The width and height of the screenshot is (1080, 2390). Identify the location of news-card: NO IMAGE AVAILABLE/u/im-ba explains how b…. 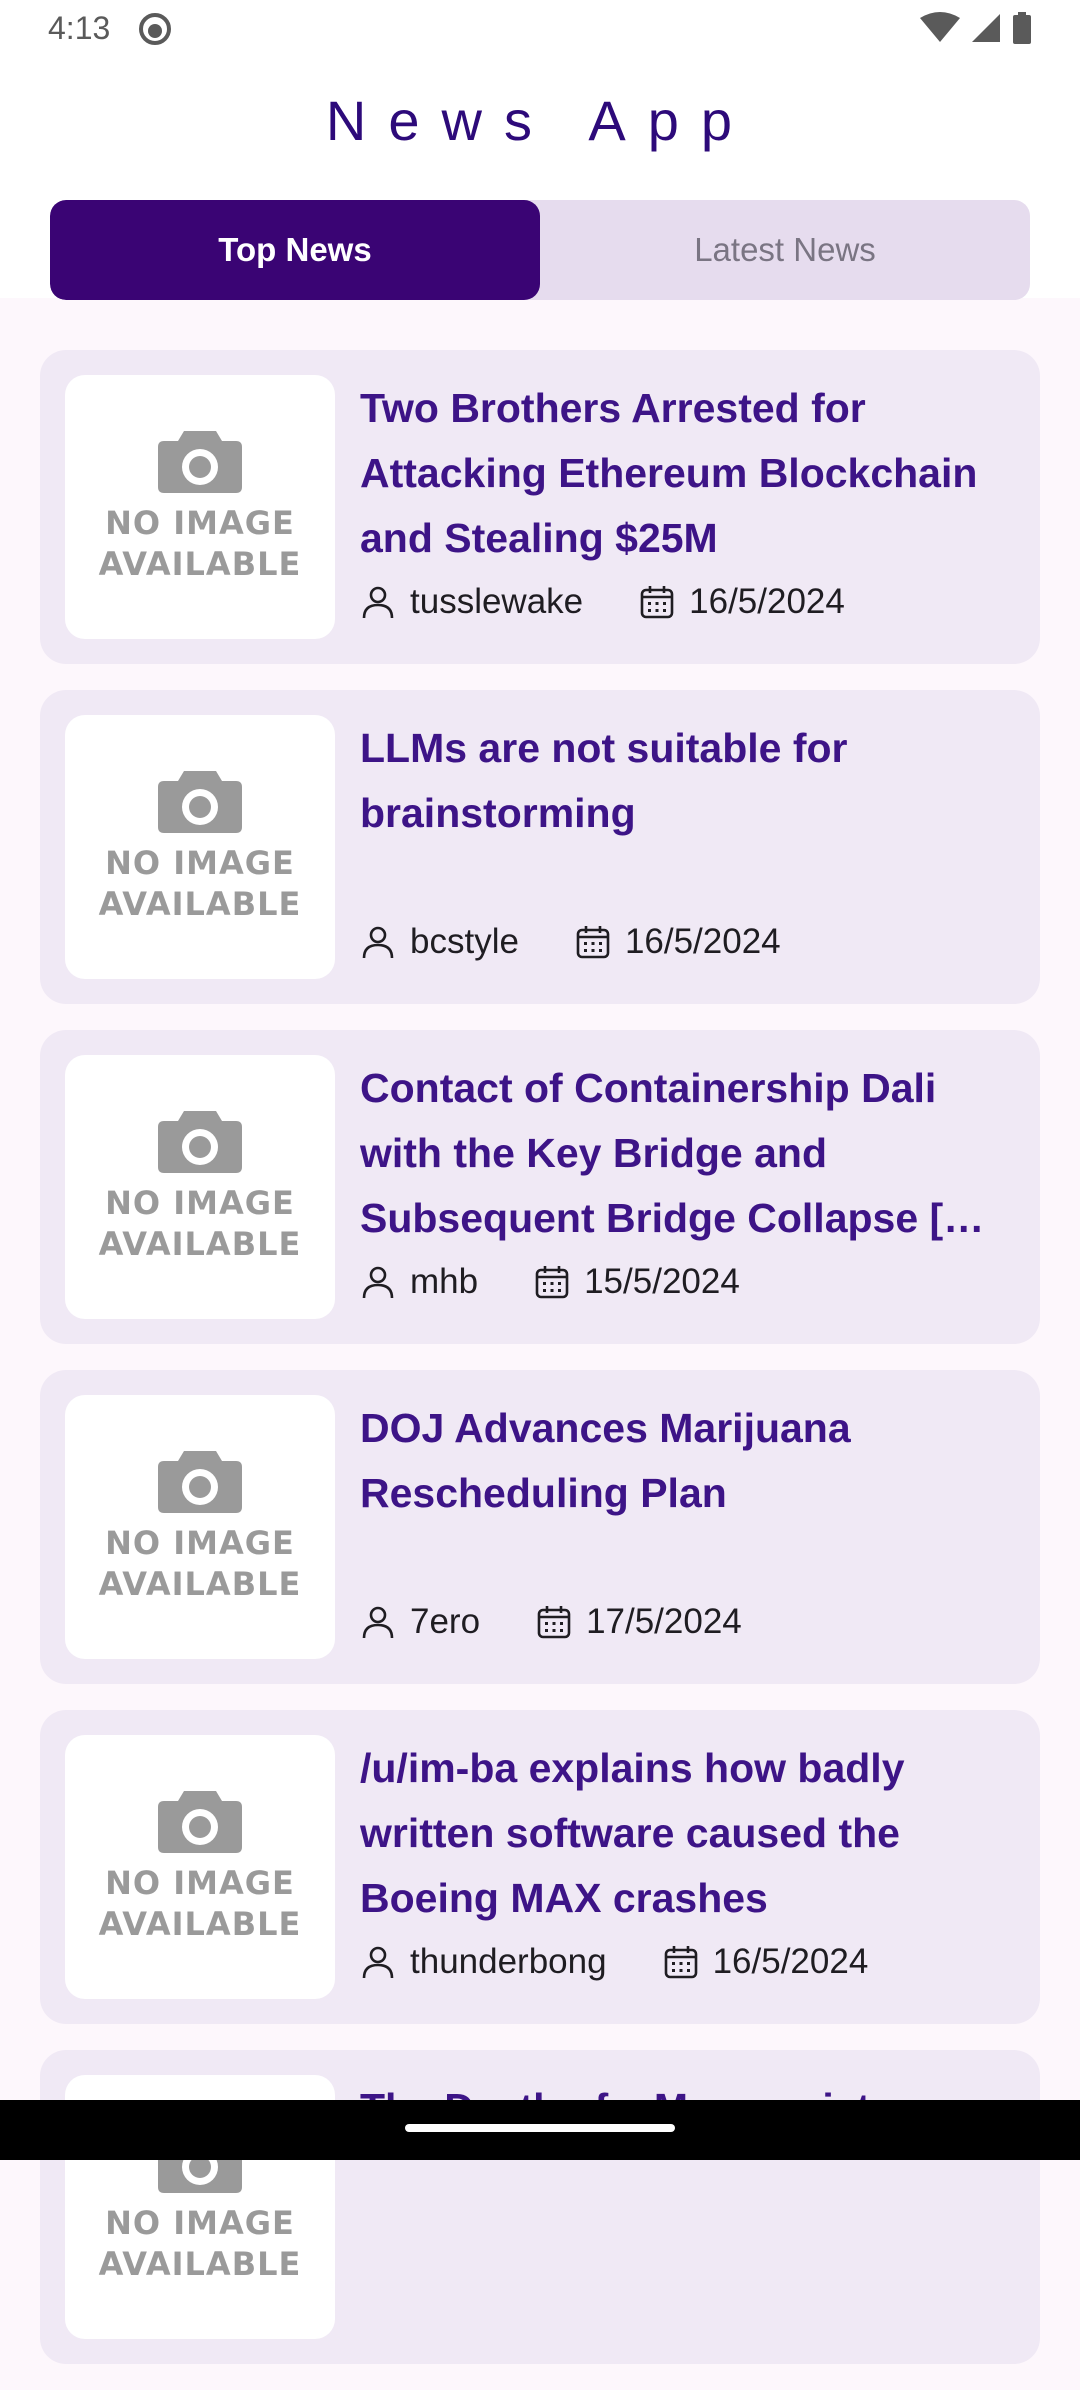
(540, 1867).